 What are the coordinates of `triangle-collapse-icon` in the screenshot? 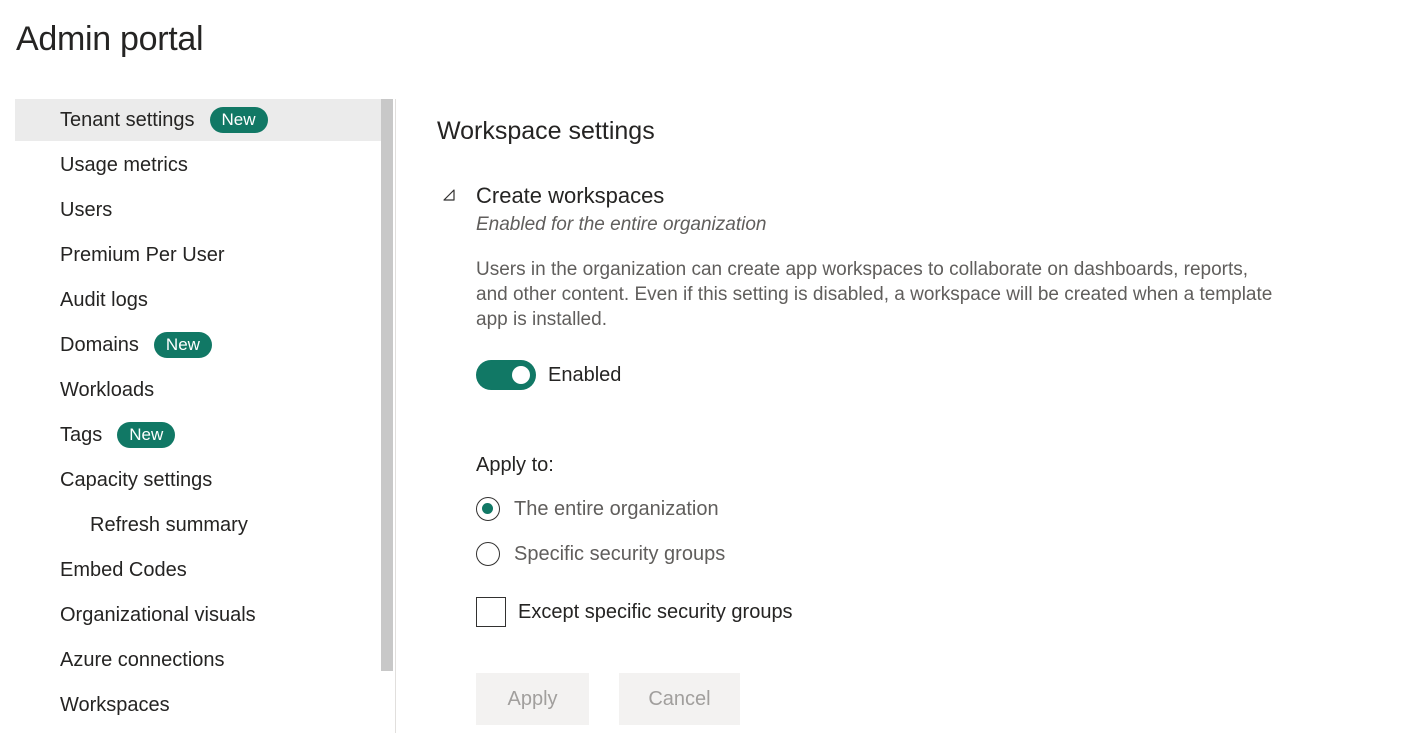 It's located at (449, 195).